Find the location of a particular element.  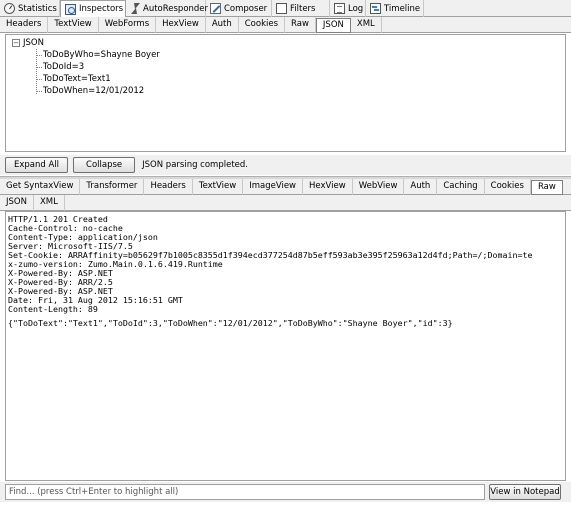

tab-autoresponder: AutoResponder is located at coordinates (167, 8).